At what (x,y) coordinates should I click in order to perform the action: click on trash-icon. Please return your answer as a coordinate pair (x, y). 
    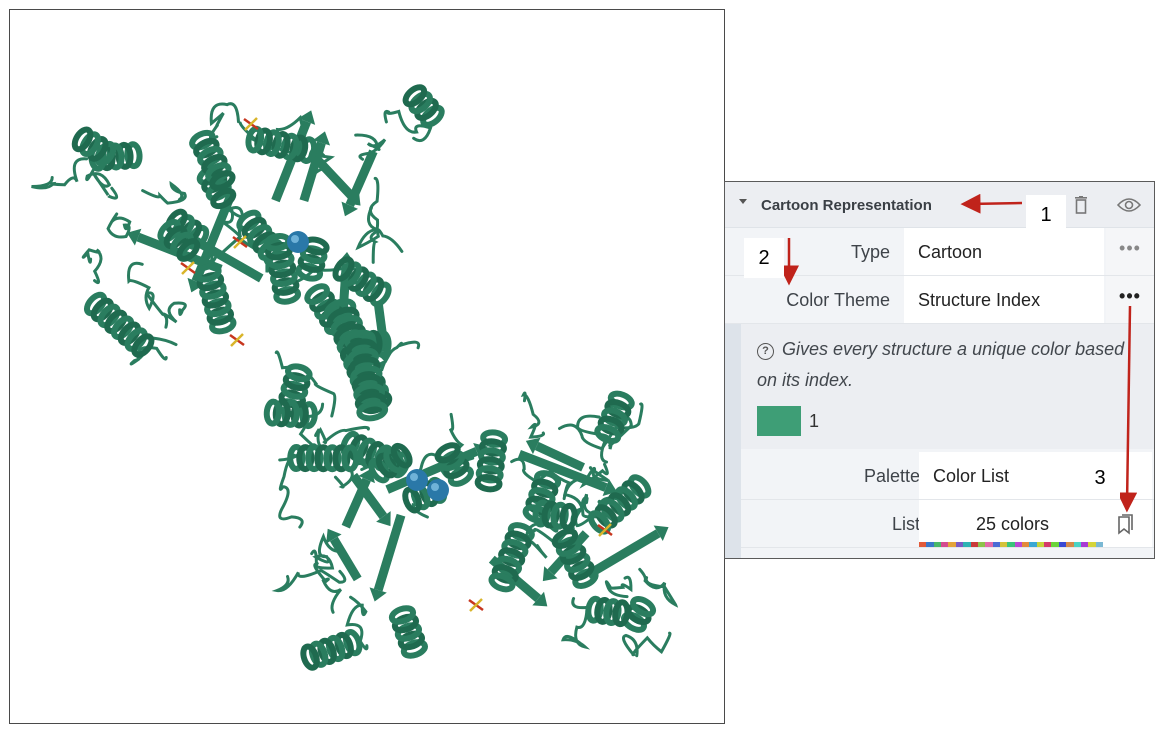
    Looking at the image, I should click on (1081, 205).